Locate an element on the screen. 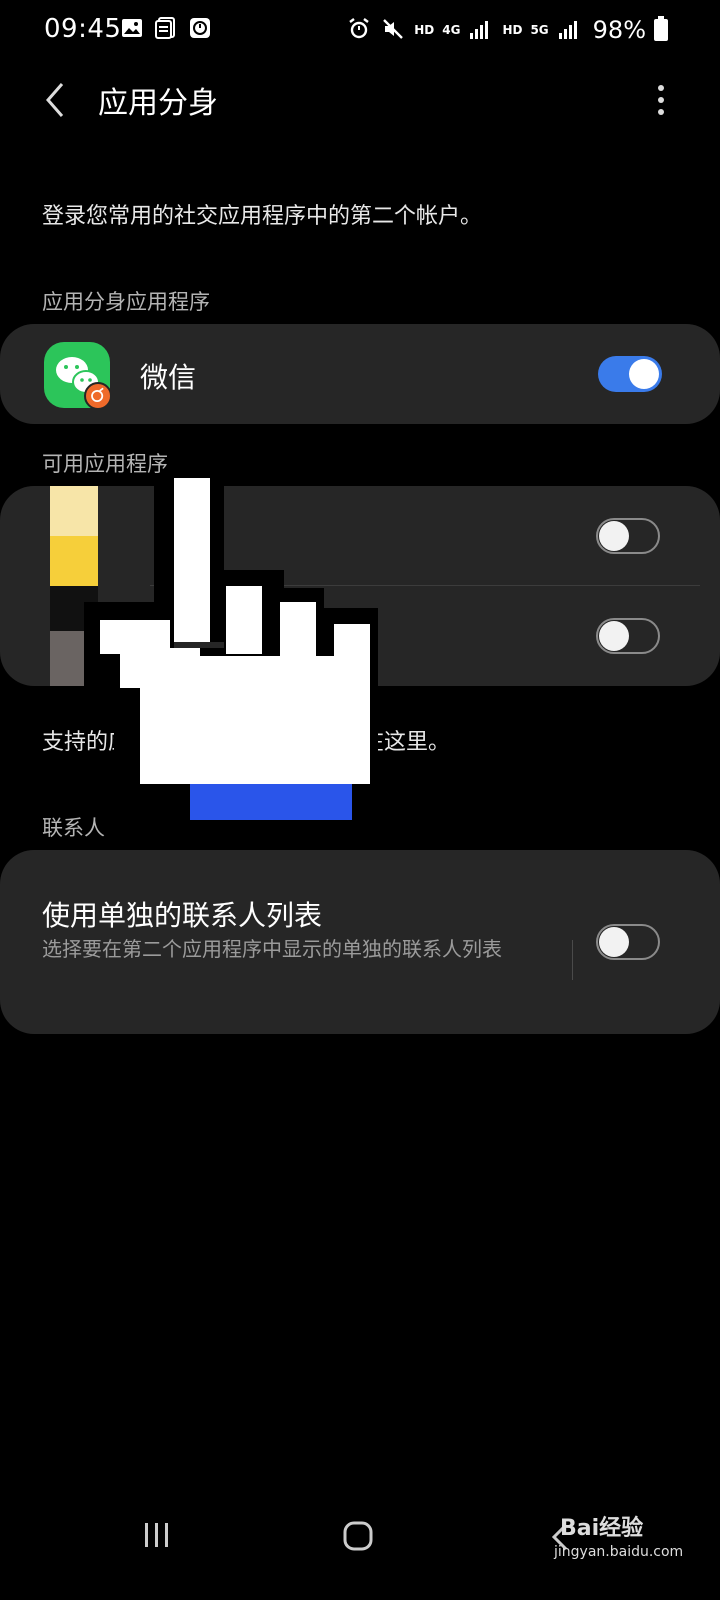  list-item-wechat: 微信 is located at coordinates (360, 374).